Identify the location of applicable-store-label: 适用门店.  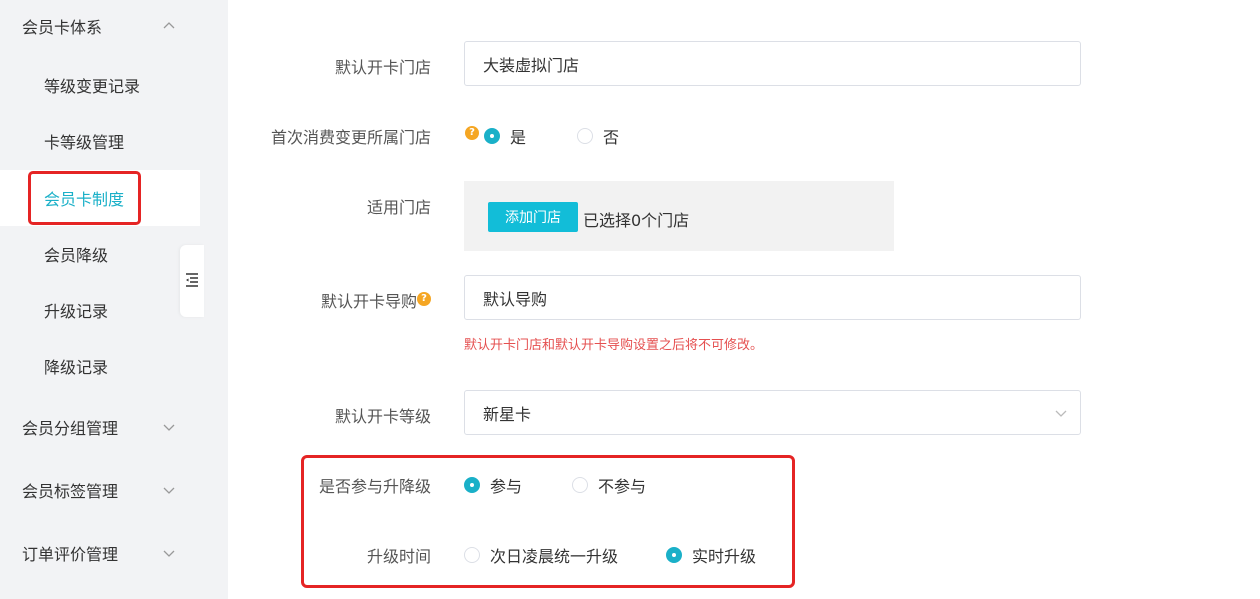
(398, 207).